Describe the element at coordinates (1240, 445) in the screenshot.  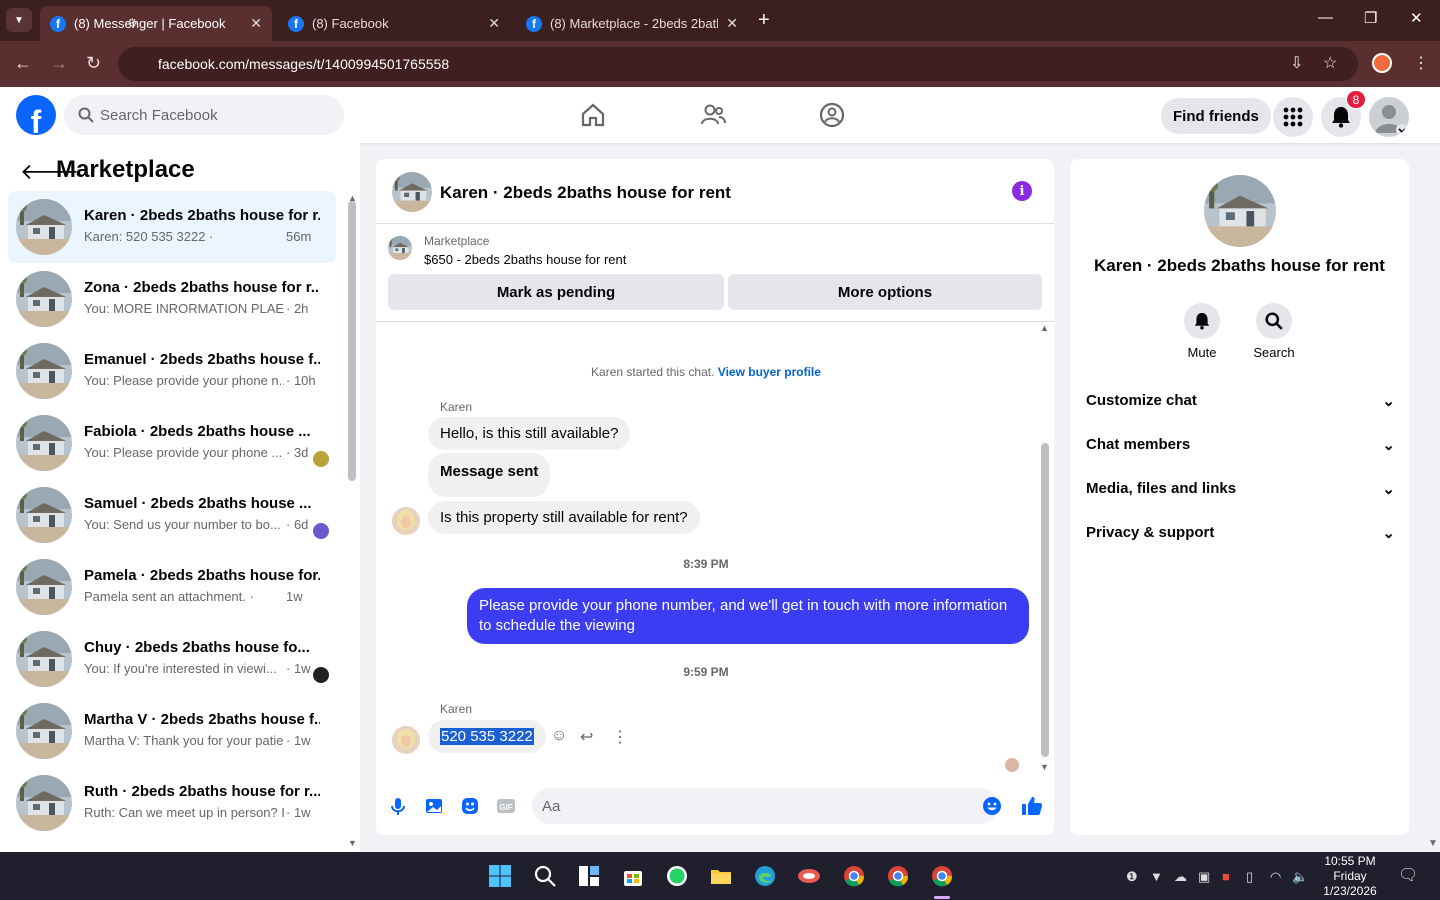
I see `chat-members-section: Chat members ⌄` at that location.